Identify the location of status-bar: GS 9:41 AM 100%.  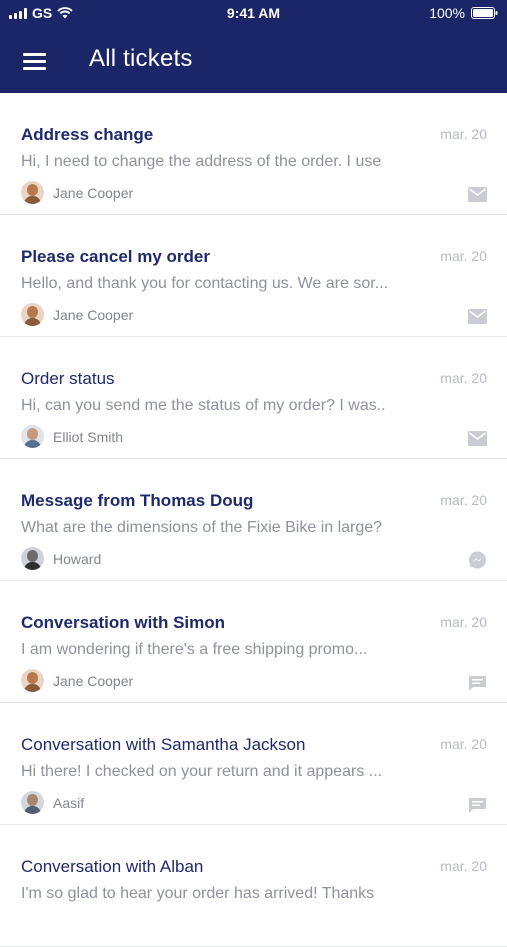
(253, 14).